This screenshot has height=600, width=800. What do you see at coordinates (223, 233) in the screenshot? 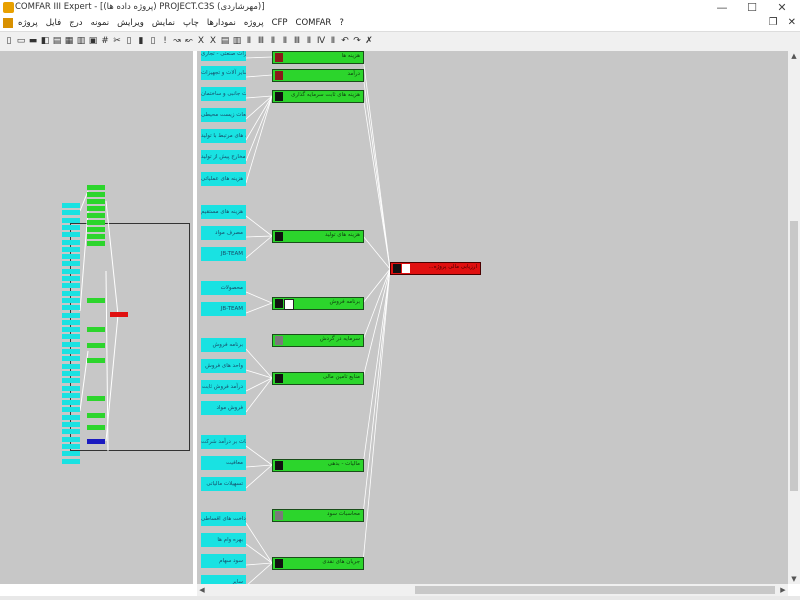
I see `input-node: مصرف مواد` at bounding box center [223, 233].